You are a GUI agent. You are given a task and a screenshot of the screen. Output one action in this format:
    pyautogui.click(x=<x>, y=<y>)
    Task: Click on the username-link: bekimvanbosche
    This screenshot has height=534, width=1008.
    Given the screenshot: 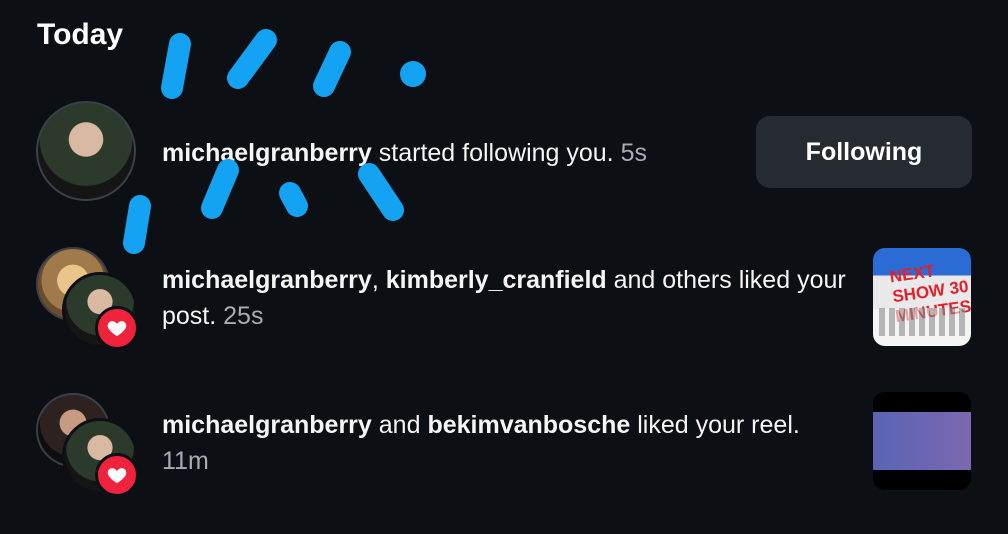 What is the action you would take?
    pyautogui.click(x=528, y=425)
    